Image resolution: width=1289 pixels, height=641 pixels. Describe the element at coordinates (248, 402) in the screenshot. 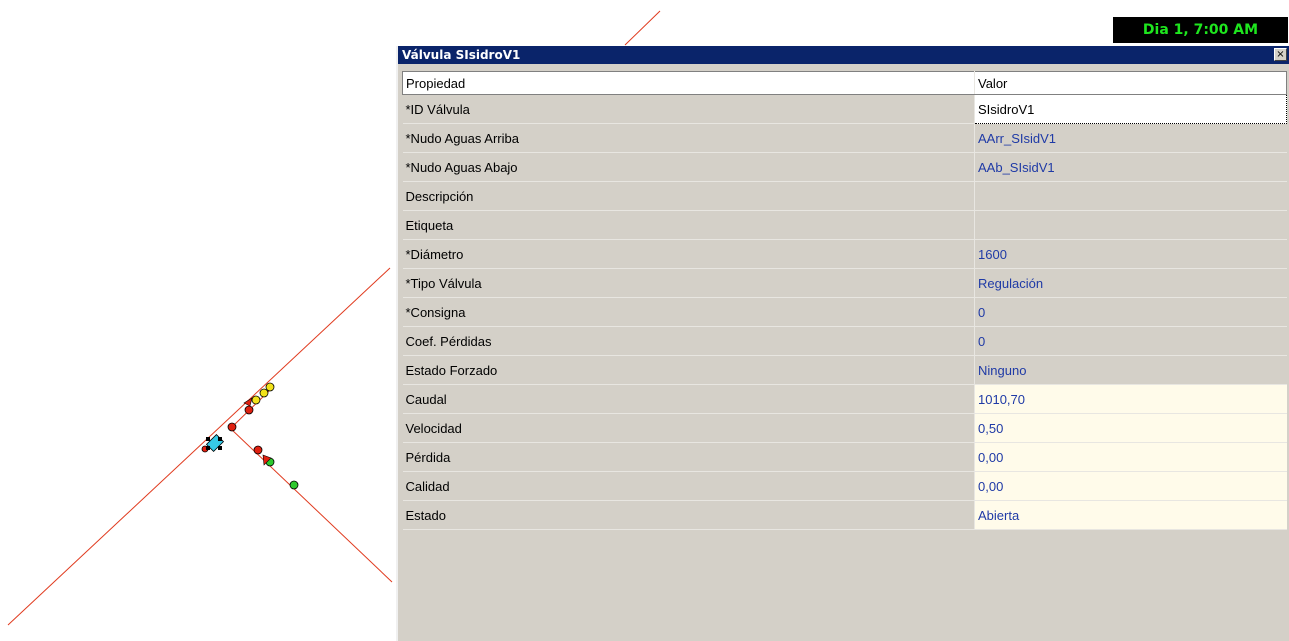

I see `valve-icon` at that location.